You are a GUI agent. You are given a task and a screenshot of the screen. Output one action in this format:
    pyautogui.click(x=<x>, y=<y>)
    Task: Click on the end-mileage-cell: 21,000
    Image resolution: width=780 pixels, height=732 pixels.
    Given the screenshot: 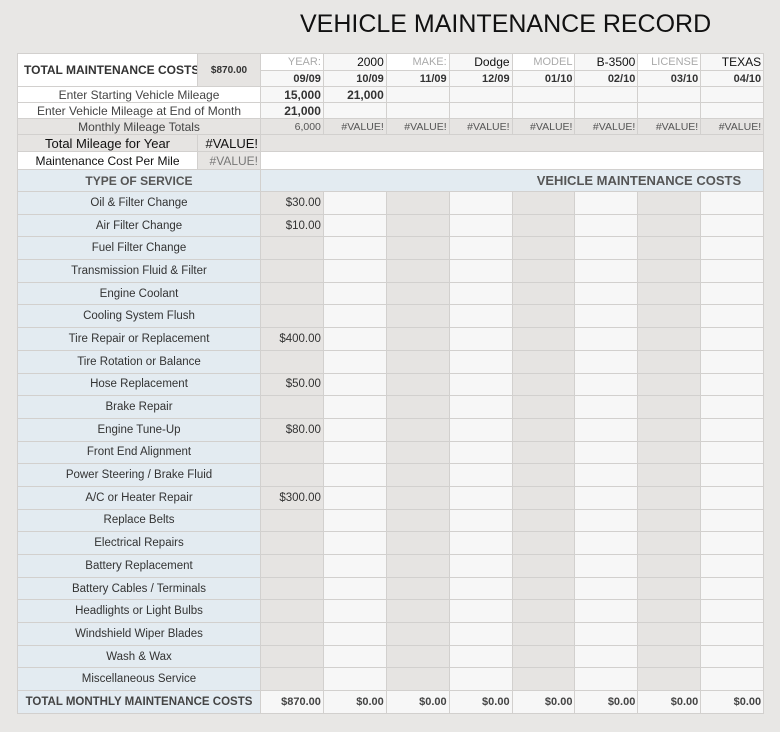 What is the action you would take?
    pyautogui.click(x=292, y=110)
    